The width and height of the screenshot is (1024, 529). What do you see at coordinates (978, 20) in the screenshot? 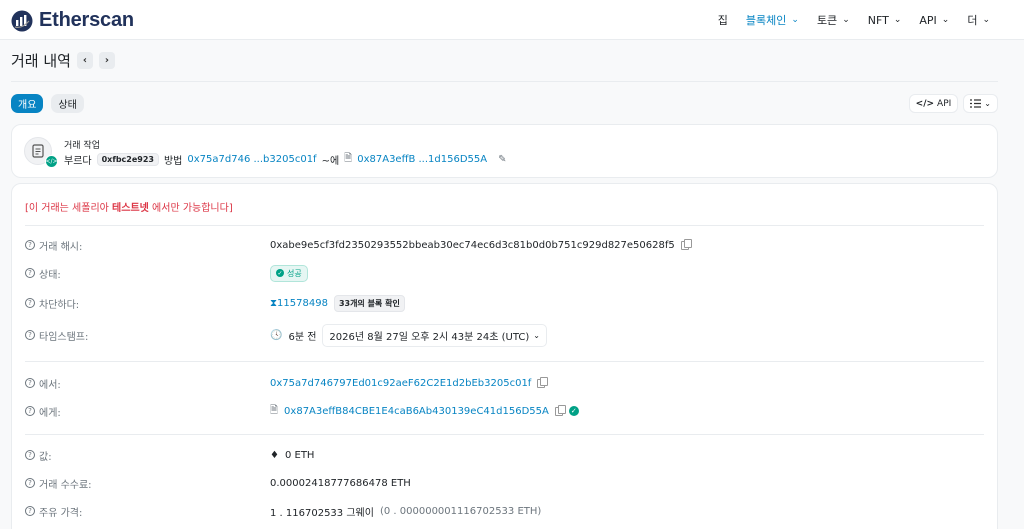
I see `nav-item-5: 더 ⌄` at bounding box center [978, 20].